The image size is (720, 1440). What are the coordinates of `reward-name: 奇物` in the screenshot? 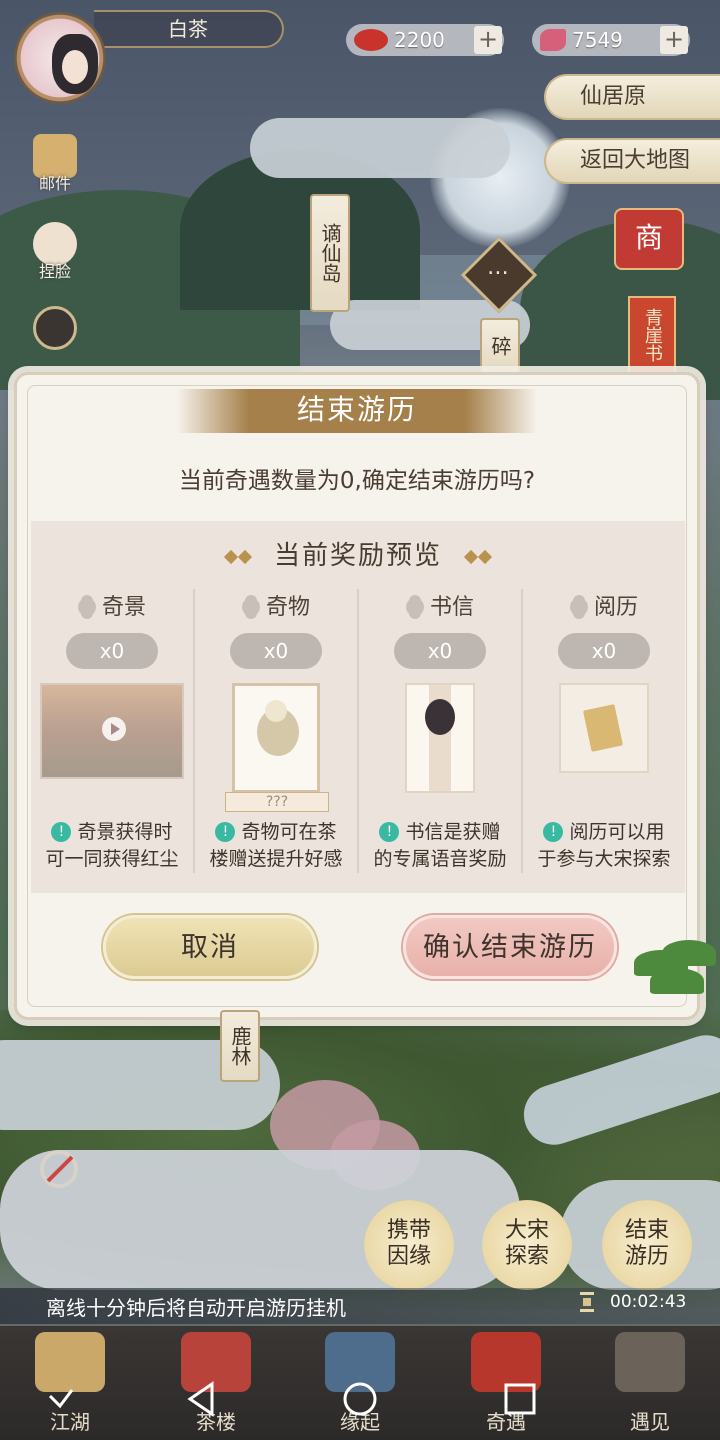 It's located at (287, 607).